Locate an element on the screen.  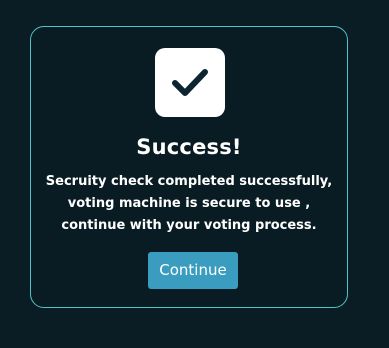
continue-button: Continue is located at coordinates (193, 270).